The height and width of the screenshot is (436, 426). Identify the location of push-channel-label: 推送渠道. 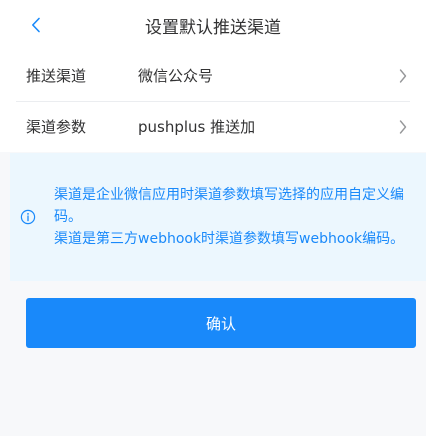
(56, 76).